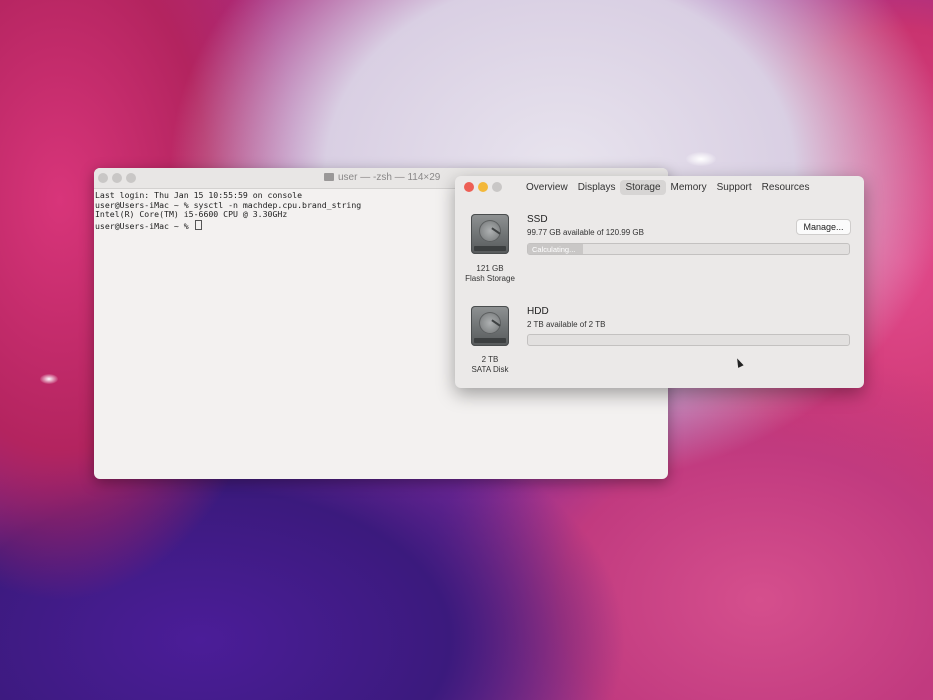  What do you see at coordinates (643, 187) in the screenshot?
I see `tab-storage: Storage` at bounding box center [643, 187].